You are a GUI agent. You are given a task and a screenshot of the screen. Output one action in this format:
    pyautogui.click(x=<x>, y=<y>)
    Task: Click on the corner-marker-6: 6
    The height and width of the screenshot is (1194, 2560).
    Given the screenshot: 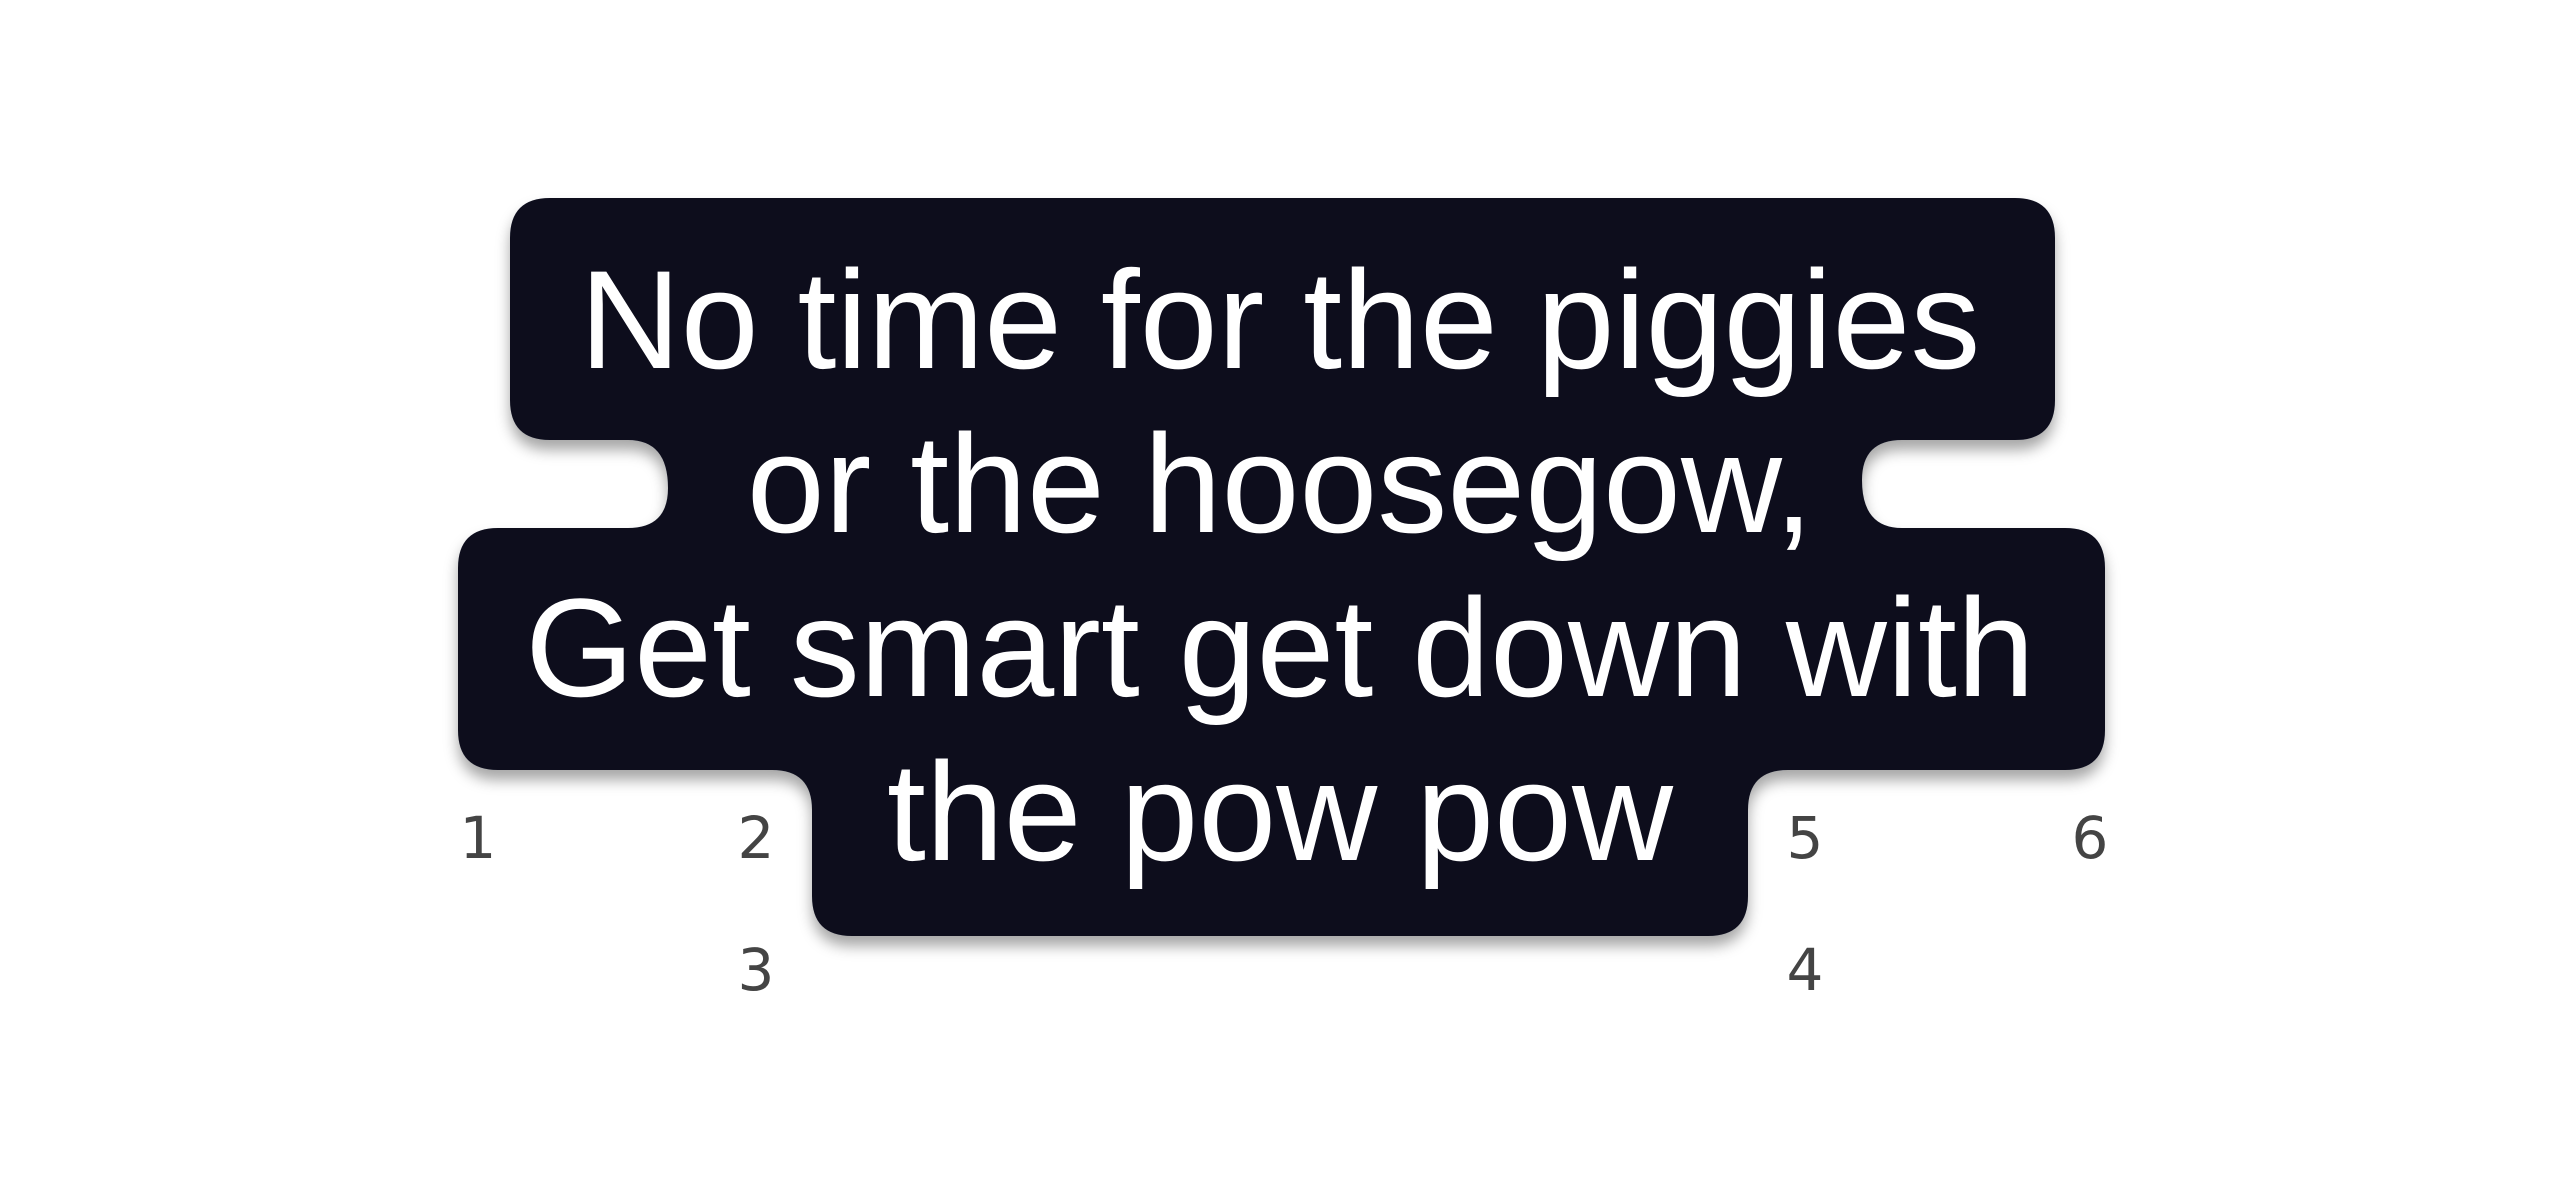 What is the action you would take?
    pyautogui.click(x=2090, y=838)
    